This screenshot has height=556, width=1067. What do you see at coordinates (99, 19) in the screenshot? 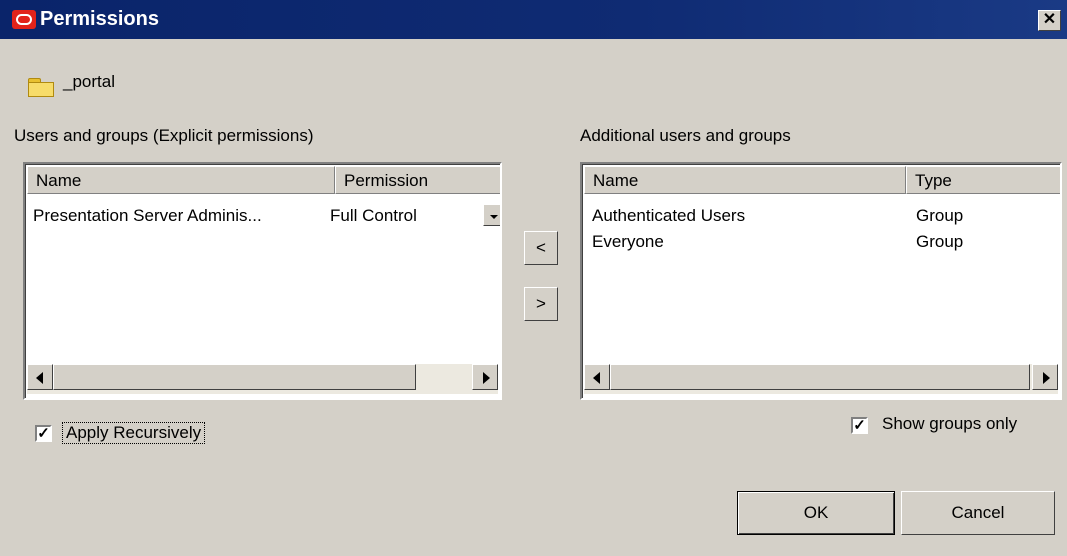
I see `window-title: Permissions` at bounding box center [99, 19].